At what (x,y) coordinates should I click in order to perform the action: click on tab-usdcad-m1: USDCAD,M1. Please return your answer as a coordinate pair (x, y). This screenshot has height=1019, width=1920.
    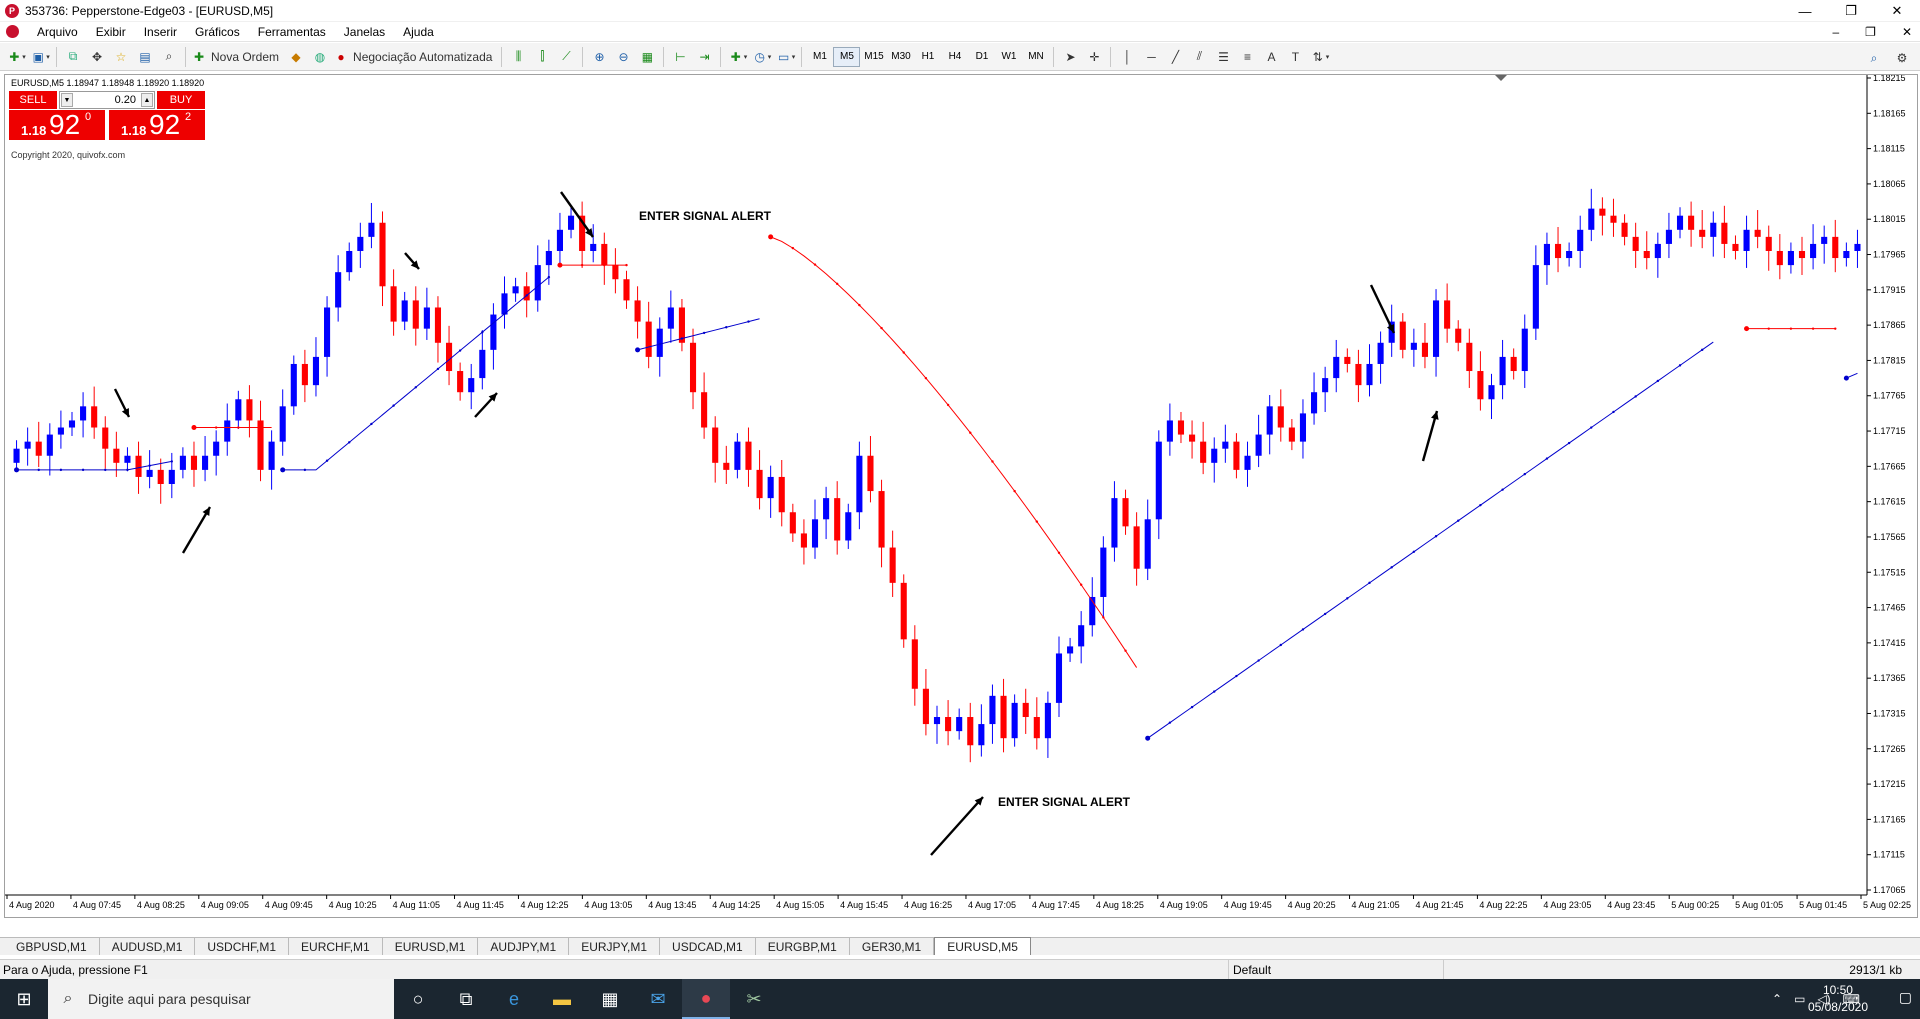
    Looking at the image, I should click on (708, 946).